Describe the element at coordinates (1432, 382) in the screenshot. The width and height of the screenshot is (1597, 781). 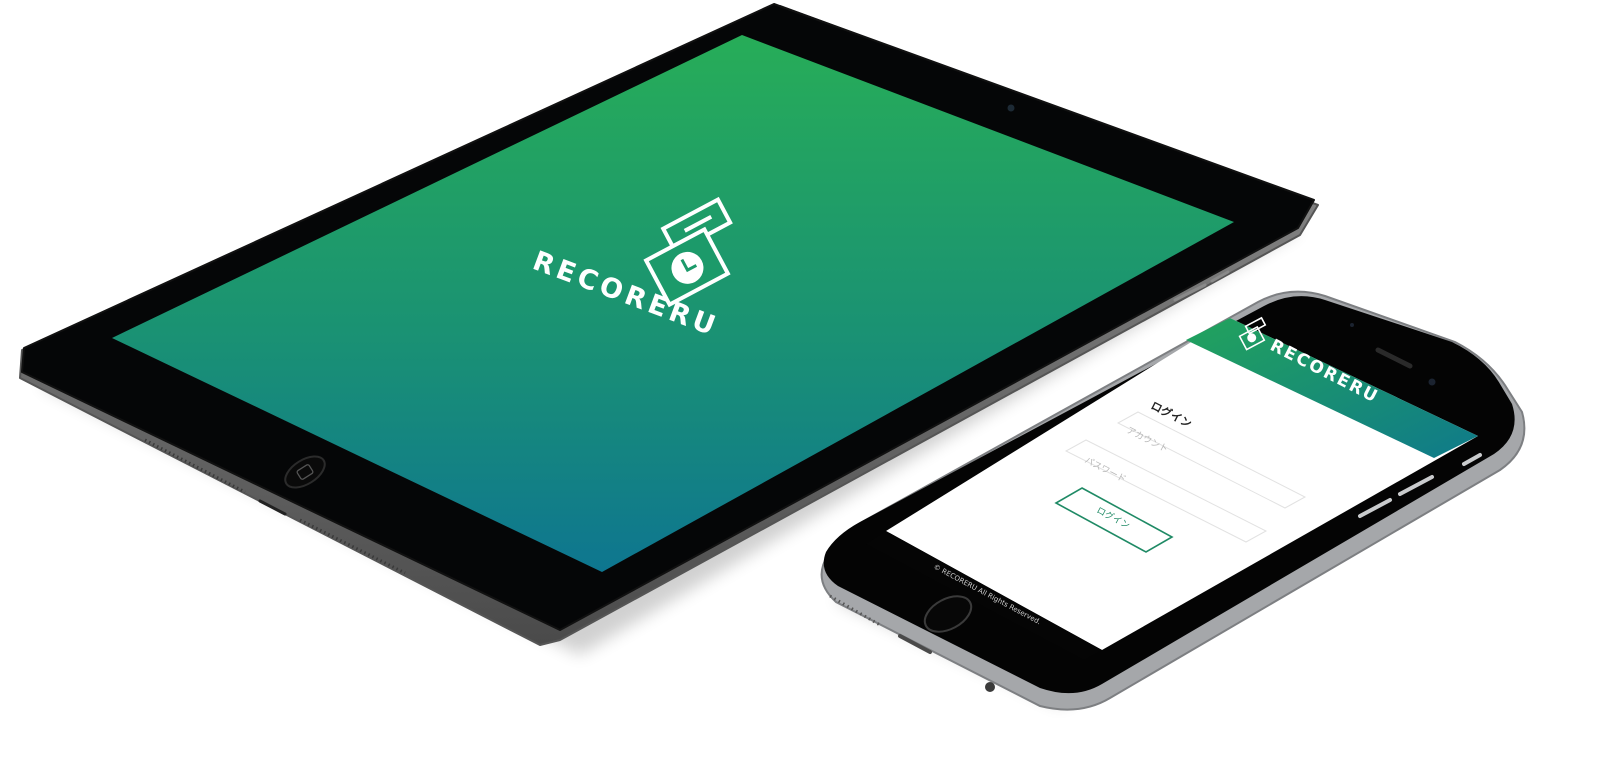
I see `phone-camera-icon` at that location.